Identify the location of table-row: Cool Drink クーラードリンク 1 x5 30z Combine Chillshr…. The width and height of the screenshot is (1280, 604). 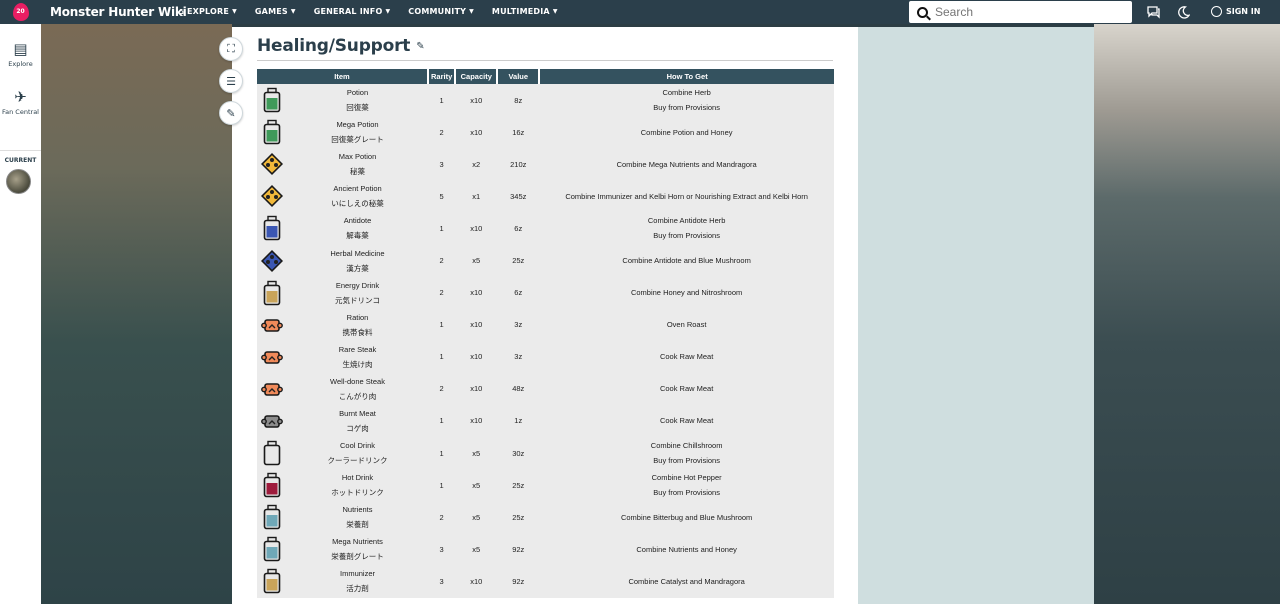
(545, 453).